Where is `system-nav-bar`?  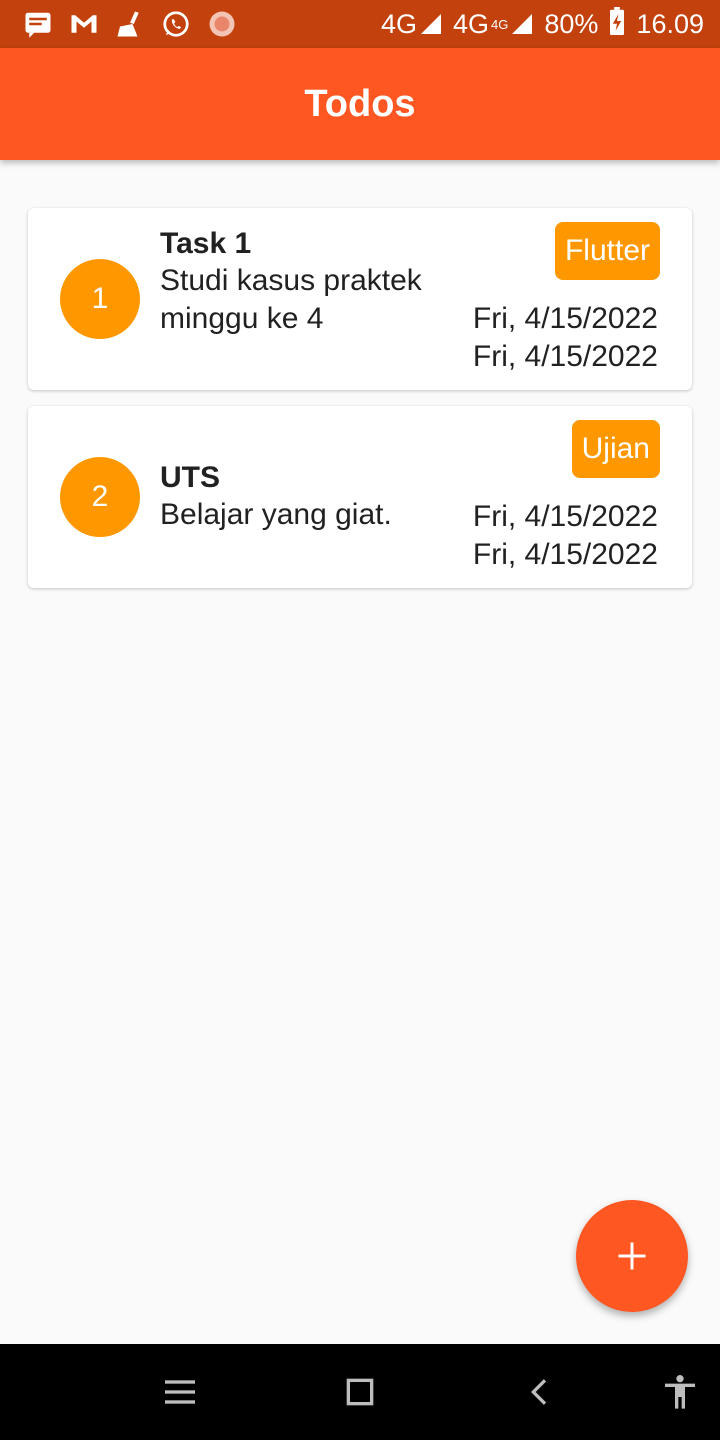
system-nav-bar is located at coordinates (360, 1392).